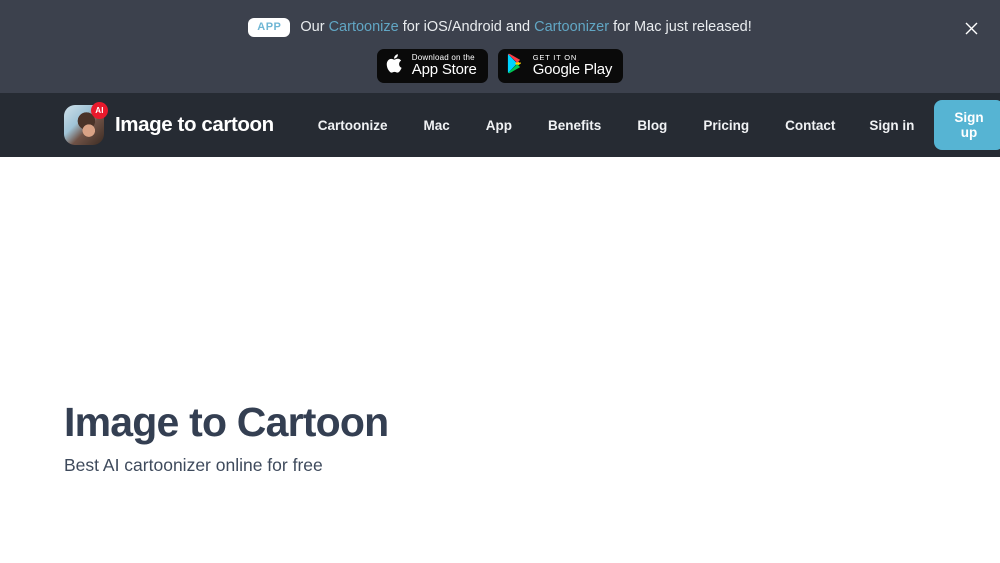  Describe the element at coordinates (967, 125) in the screenshot. I see `sign-up-button: Sign up` at that location.